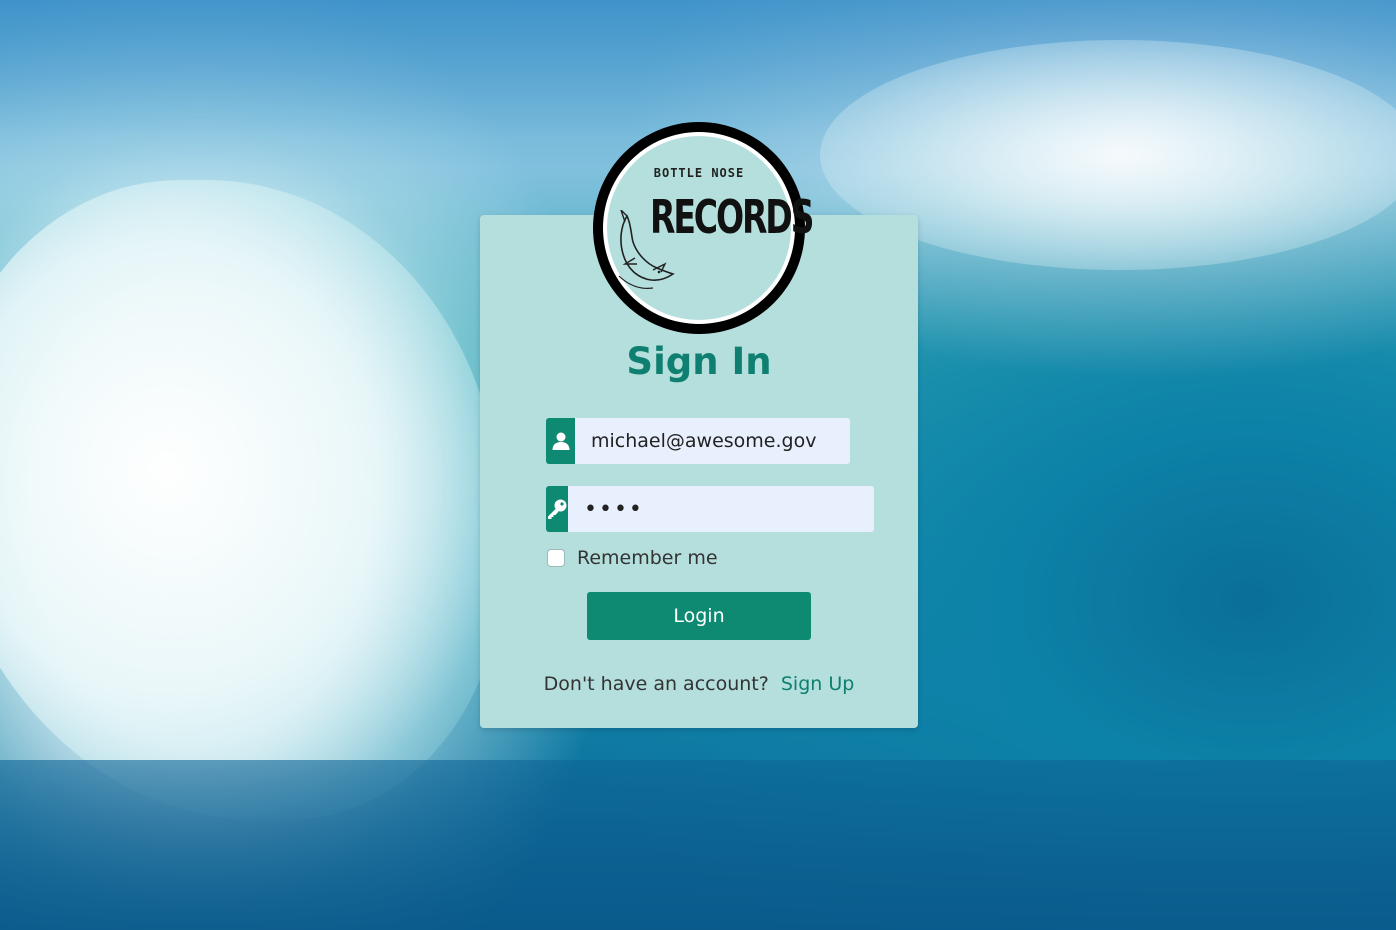  Describe the element at coordinates (646, 249) in the screenshot. I see `dolphin-icon` at that location.